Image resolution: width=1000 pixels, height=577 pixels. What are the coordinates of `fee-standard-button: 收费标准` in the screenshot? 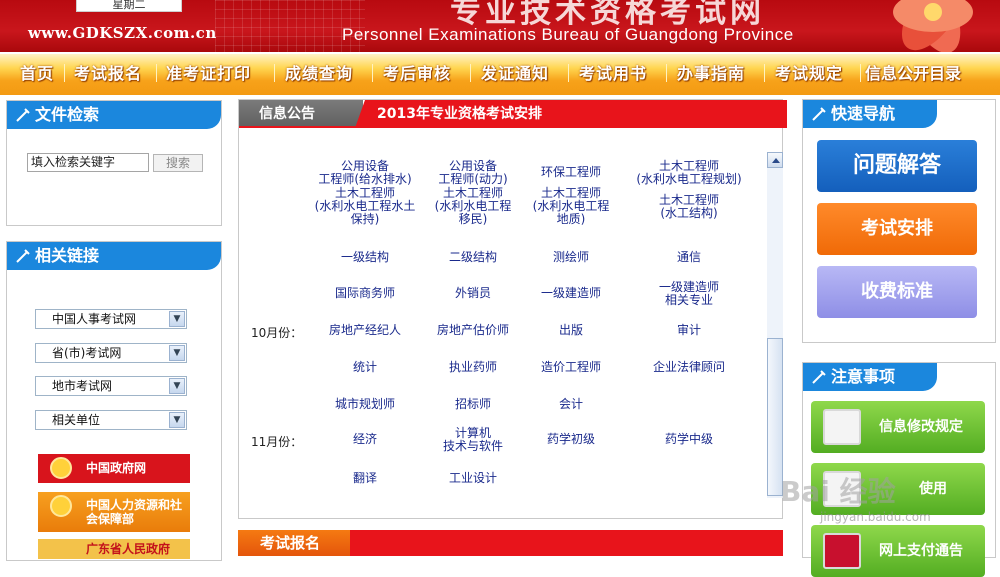 It's located at (897, 292).